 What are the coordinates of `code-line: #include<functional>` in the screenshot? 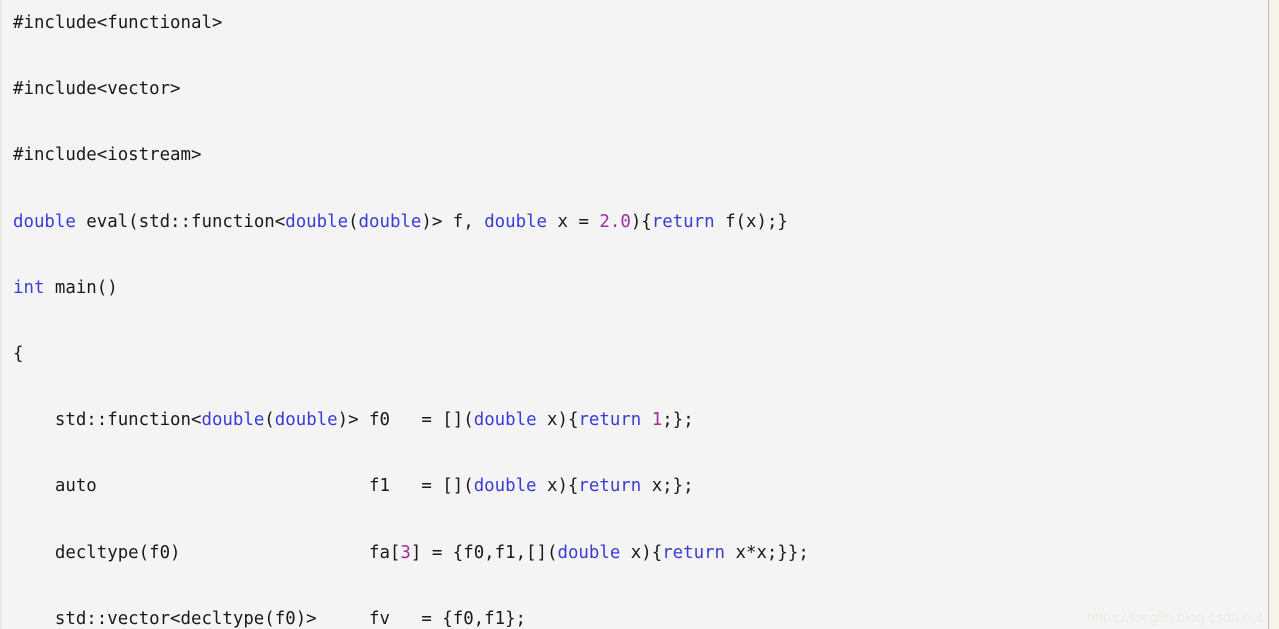 It's located at (411, 23).